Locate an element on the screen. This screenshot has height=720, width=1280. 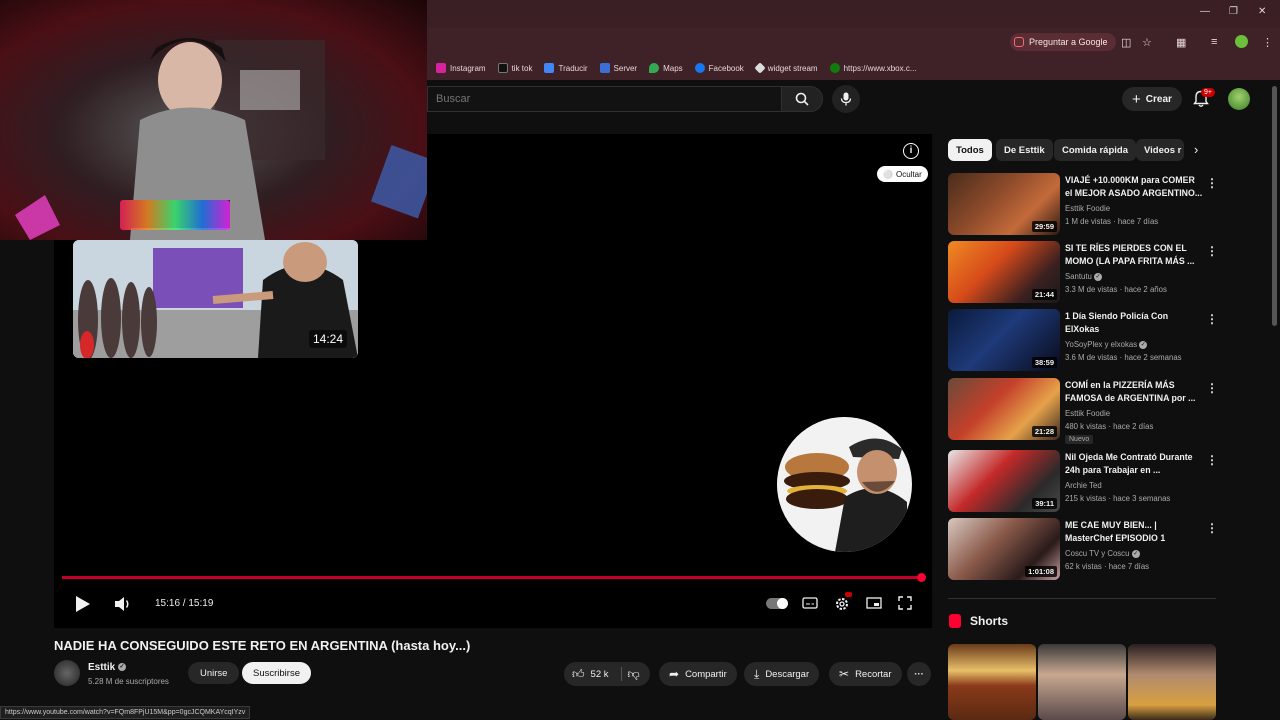
hide-end-screen-button: ⚪ Ocultar is located at coordinates (902, 174).